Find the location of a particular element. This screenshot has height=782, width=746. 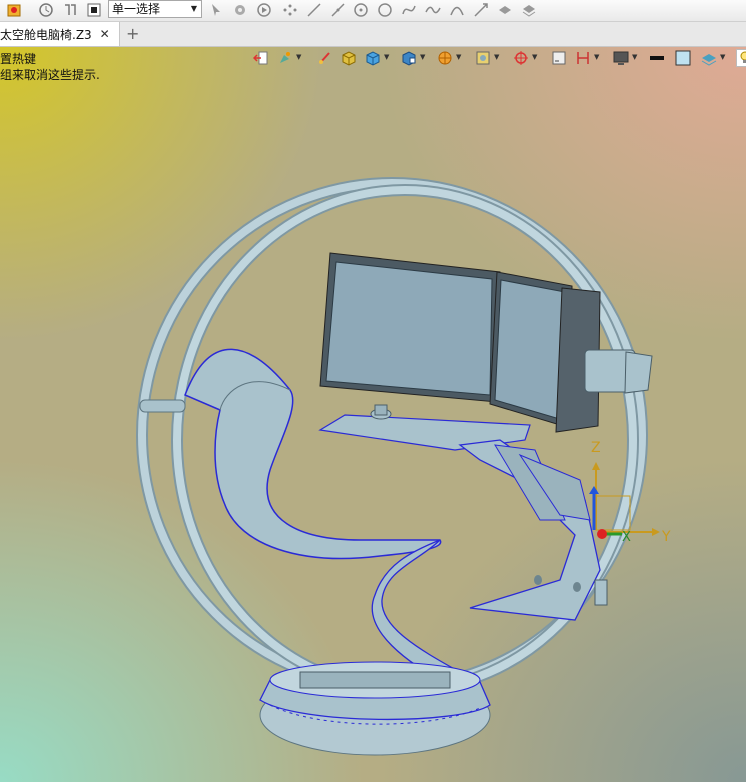

layers-icon is located at coordinates (529, 10).